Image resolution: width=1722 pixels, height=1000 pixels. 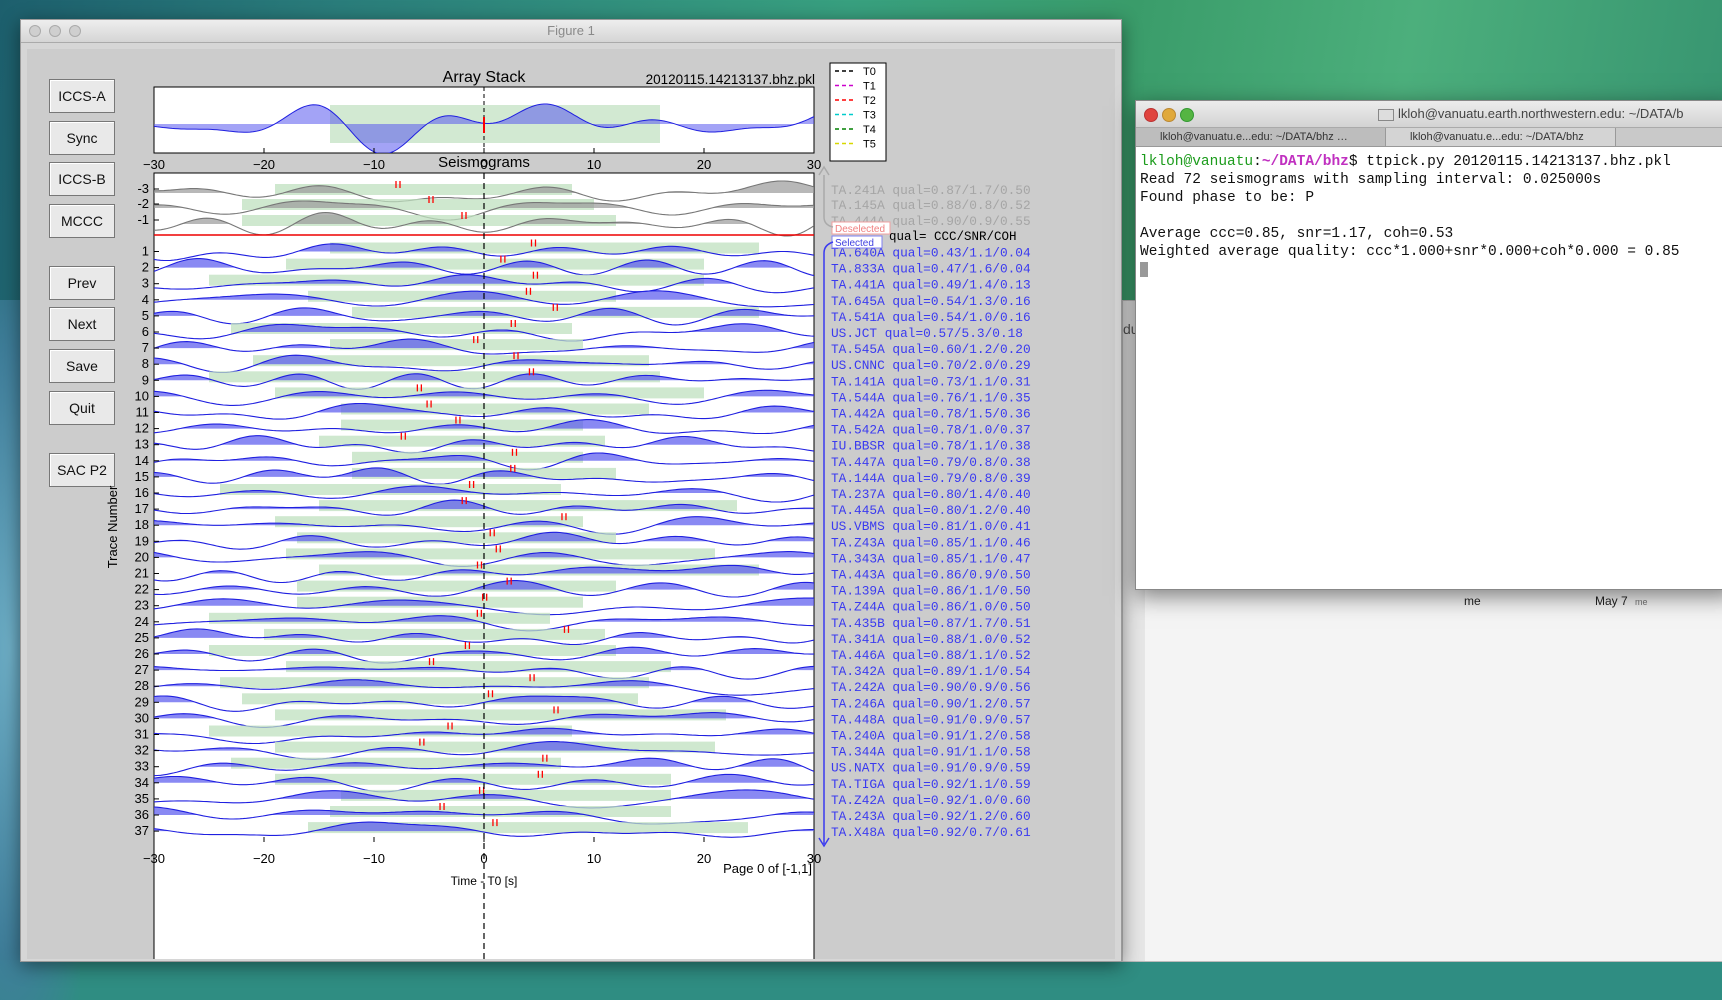 What do you see at coordinates (374, 164) in the screenshot?
I see `x-tick-label: −10` at bounding box center [374, 164].